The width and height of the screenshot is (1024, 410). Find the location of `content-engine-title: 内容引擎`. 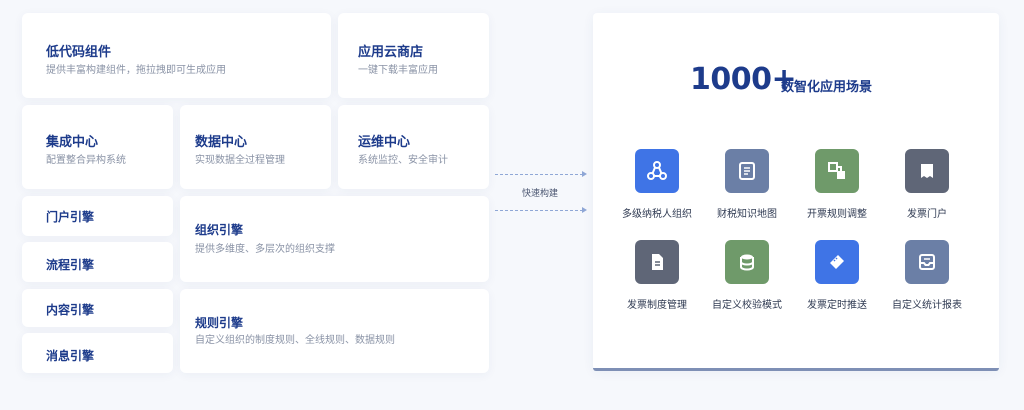

content-engine-title: 内容引擎 is located at coordinates (70, 310).